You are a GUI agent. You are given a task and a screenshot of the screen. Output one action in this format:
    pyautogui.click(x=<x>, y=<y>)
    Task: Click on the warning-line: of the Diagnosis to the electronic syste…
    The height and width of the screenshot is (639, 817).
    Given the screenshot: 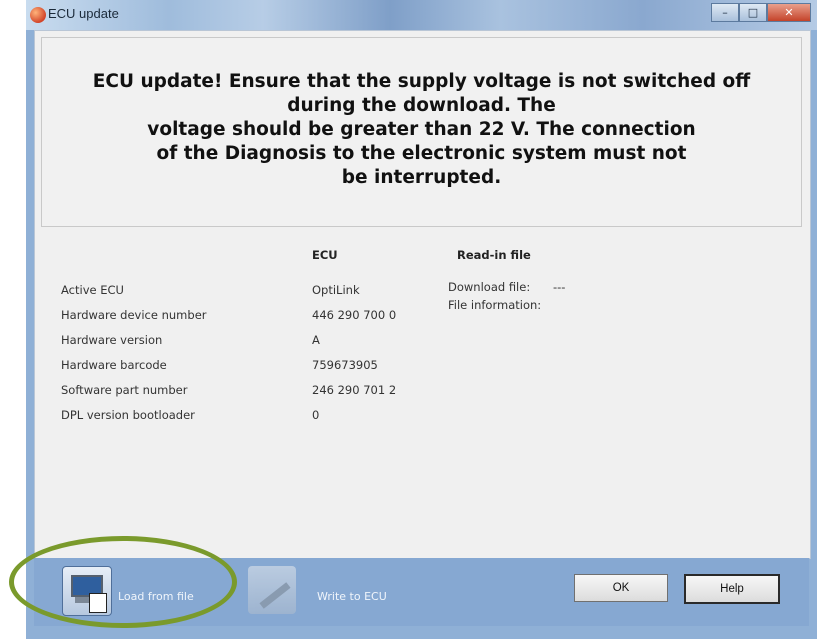 What is the action you would take?
    pyautogui.click(x=421, y=153)
    